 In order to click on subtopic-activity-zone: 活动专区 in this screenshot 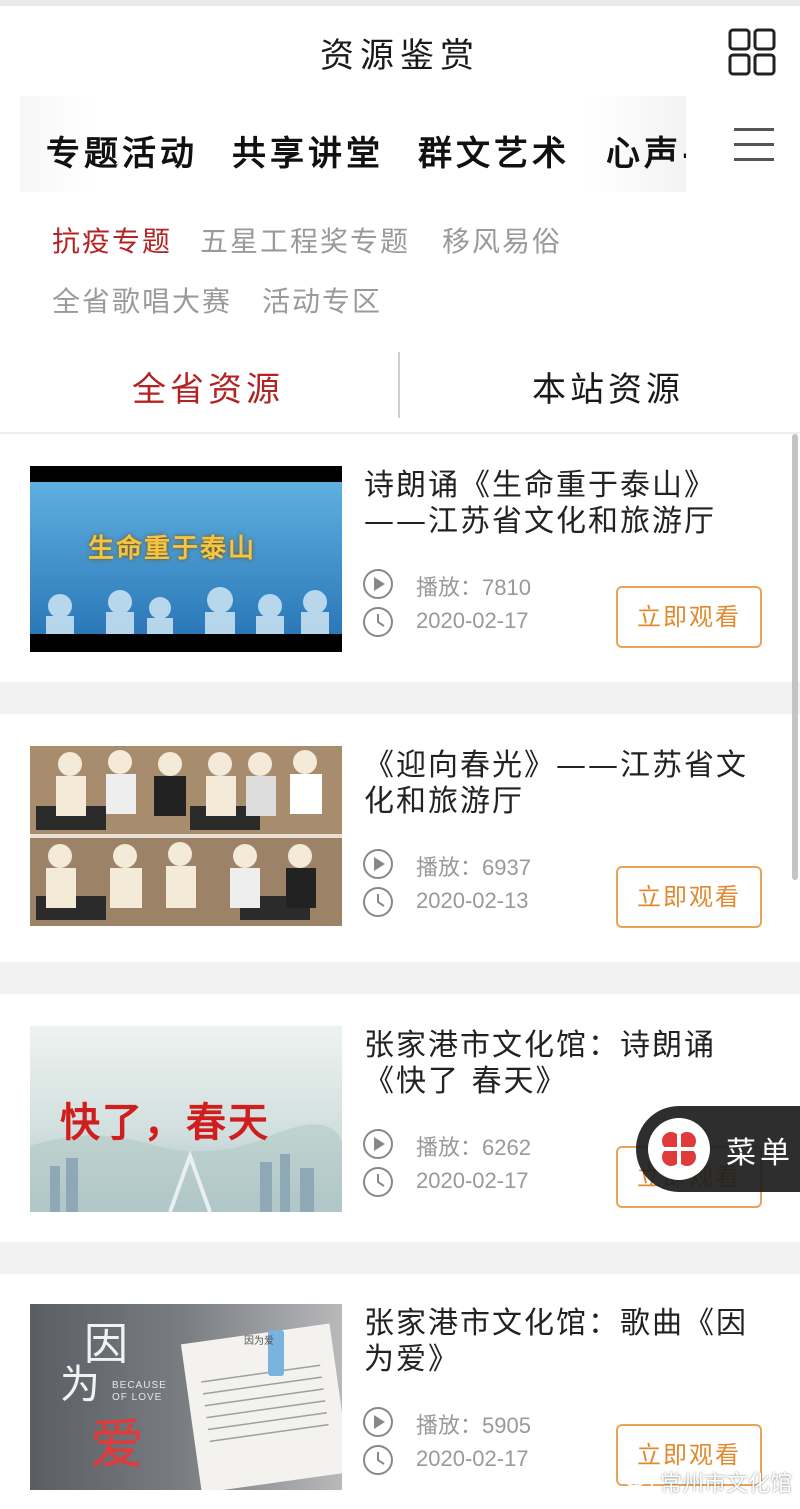, I will do `click(322, 300)`.